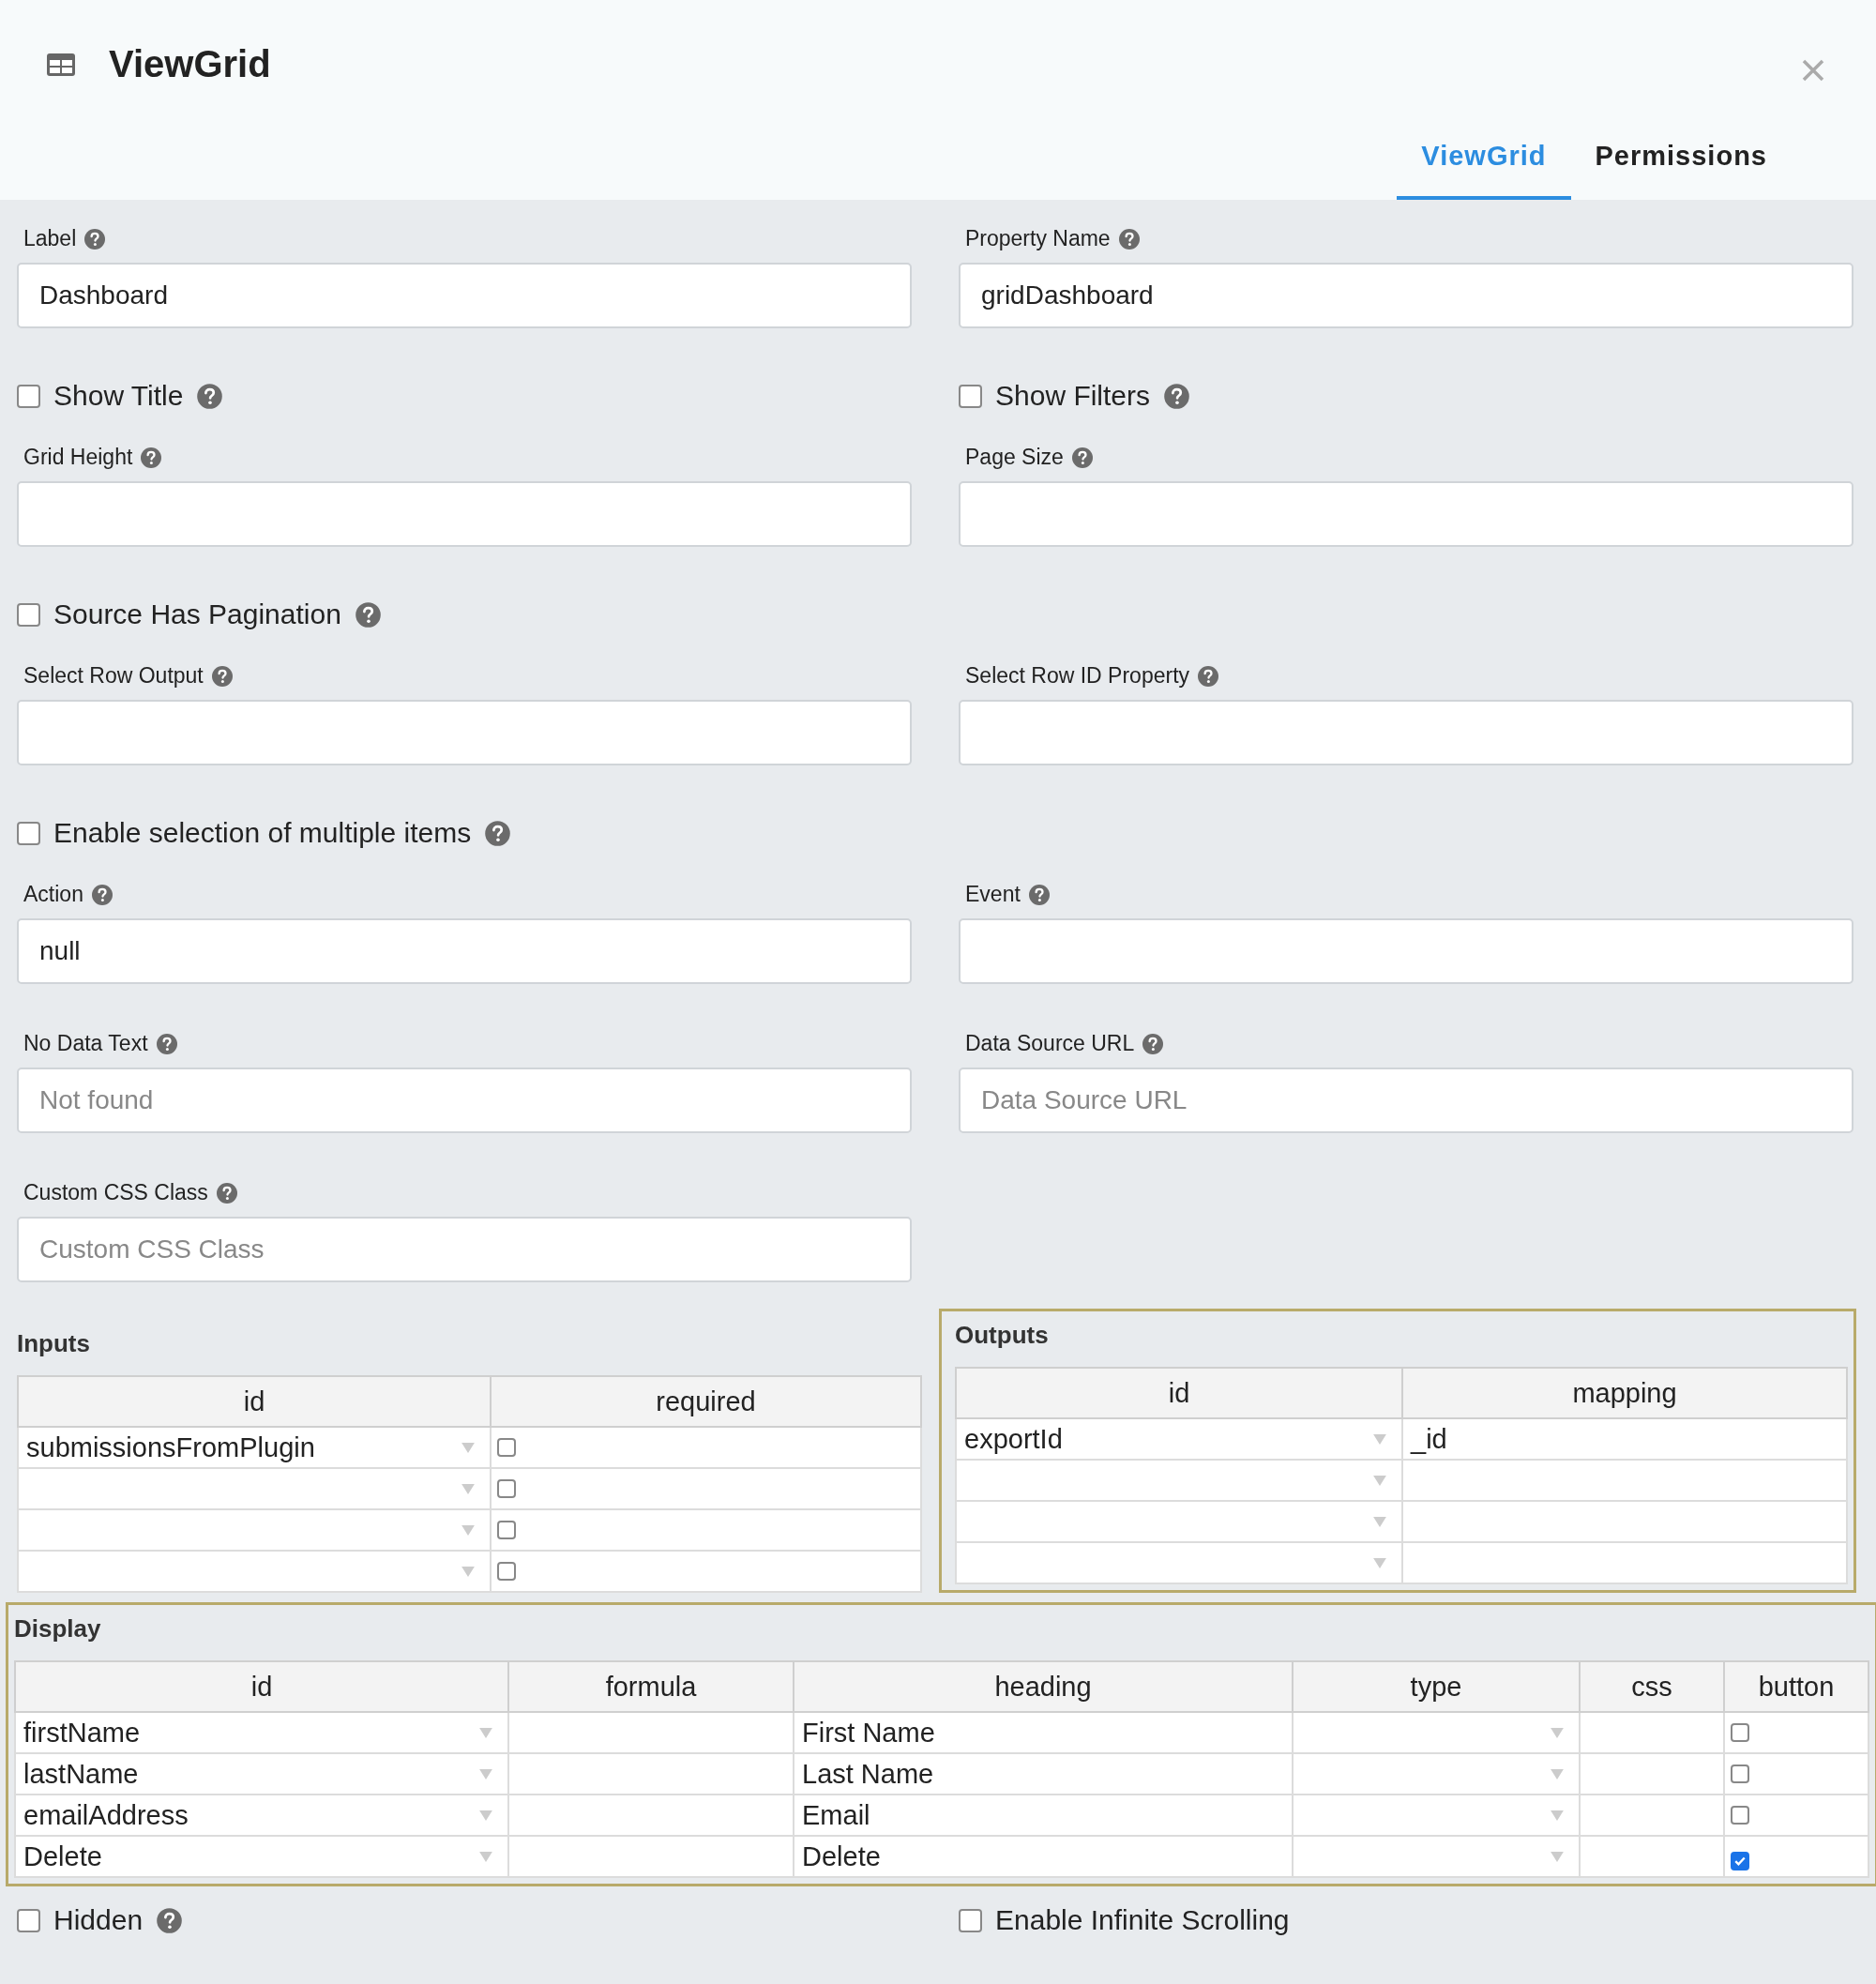 Image resolution: width=1876 pixels, height=1984 pixels. Describe the element at coordinates (1077, 676) in the screenshot. I see `field-label: Select Row ID Property` at that location.